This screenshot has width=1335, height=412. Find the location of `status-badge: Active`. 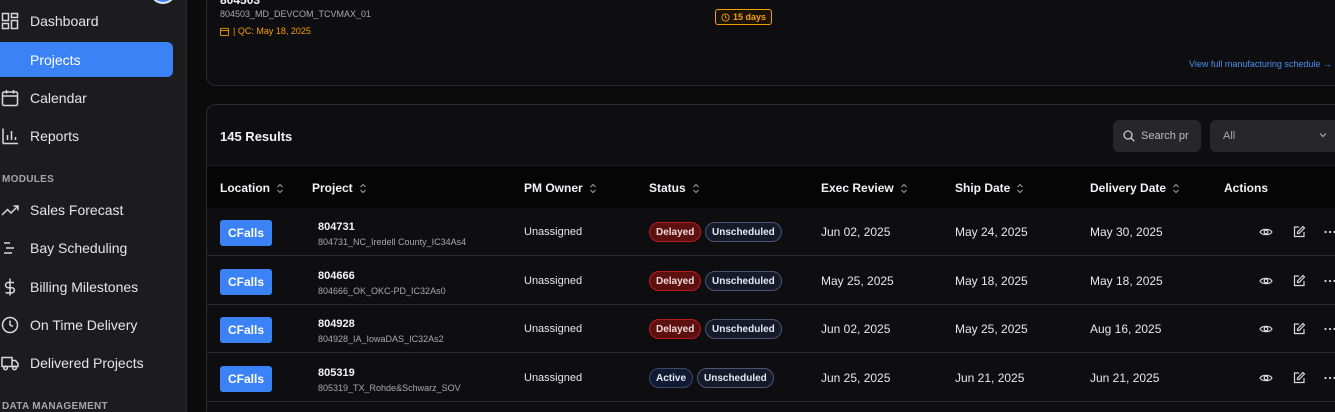

status-badge: Active is located at coordinates (671, 378).